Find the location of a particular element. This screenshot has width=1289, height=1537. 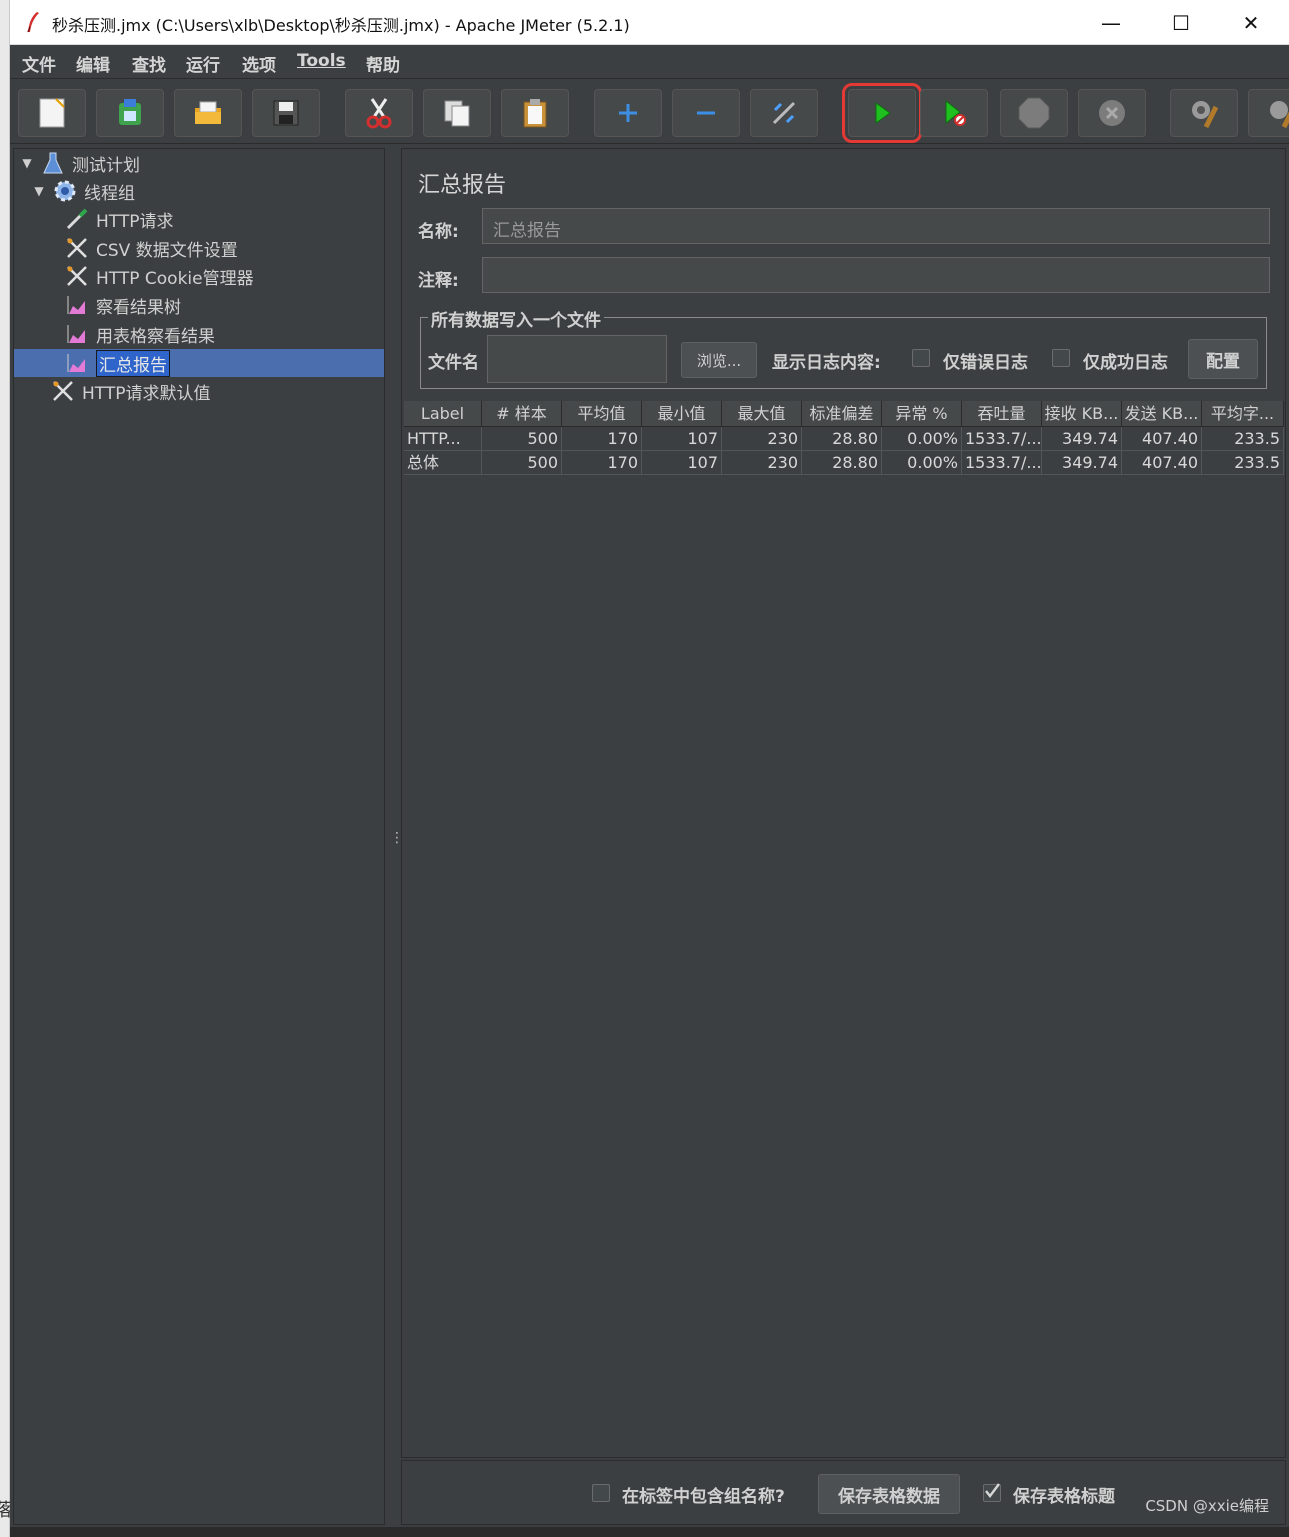

menu-edit: 编辑 is located at coordinates (93, 63).